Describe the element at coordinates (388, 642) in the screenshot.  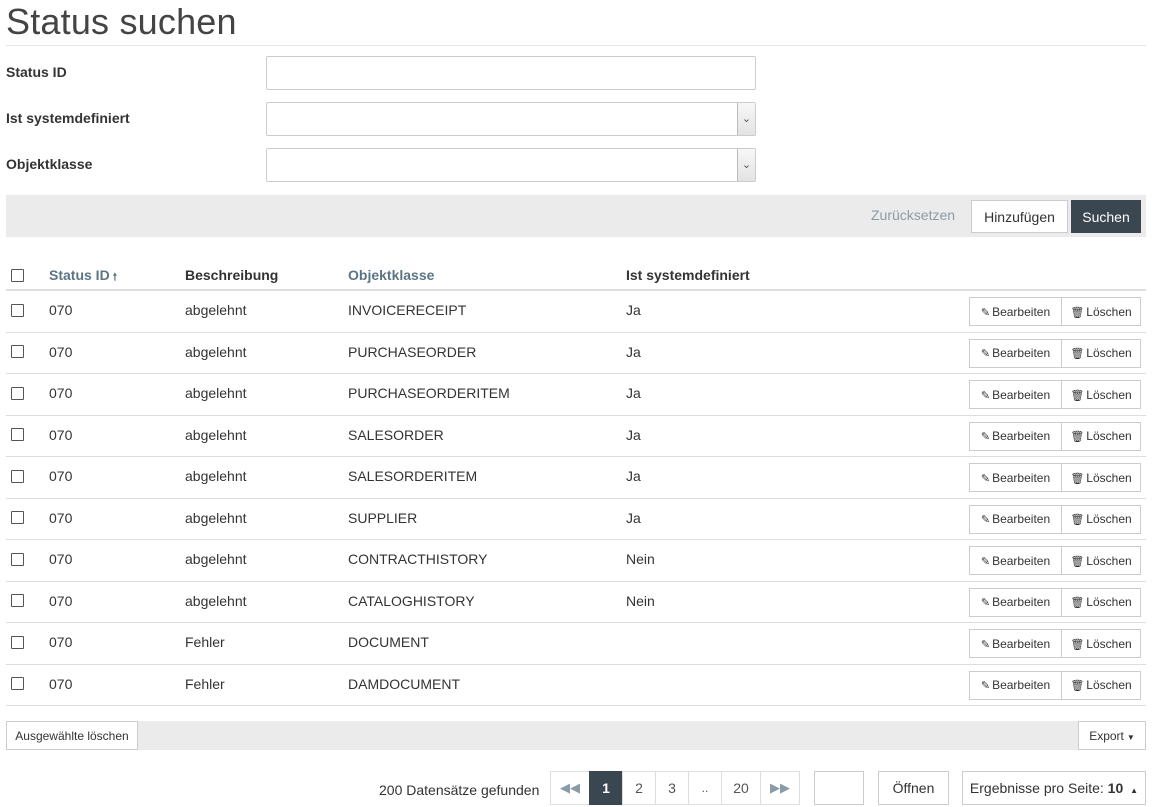
I see `cell-objektklasse: DOCUMENT` at that location.